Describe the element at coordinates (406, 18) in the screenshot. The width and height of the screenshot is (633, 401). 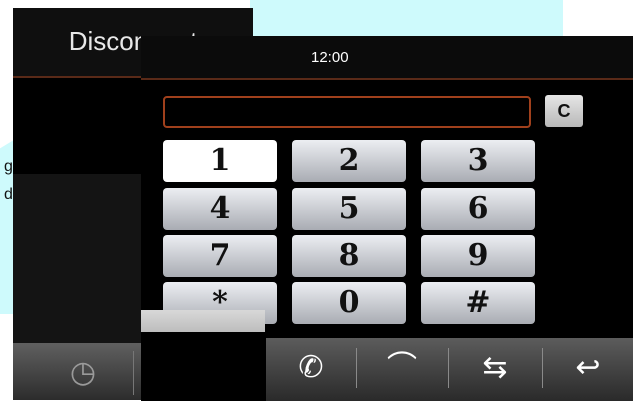
I see `background-card-top` at that location.